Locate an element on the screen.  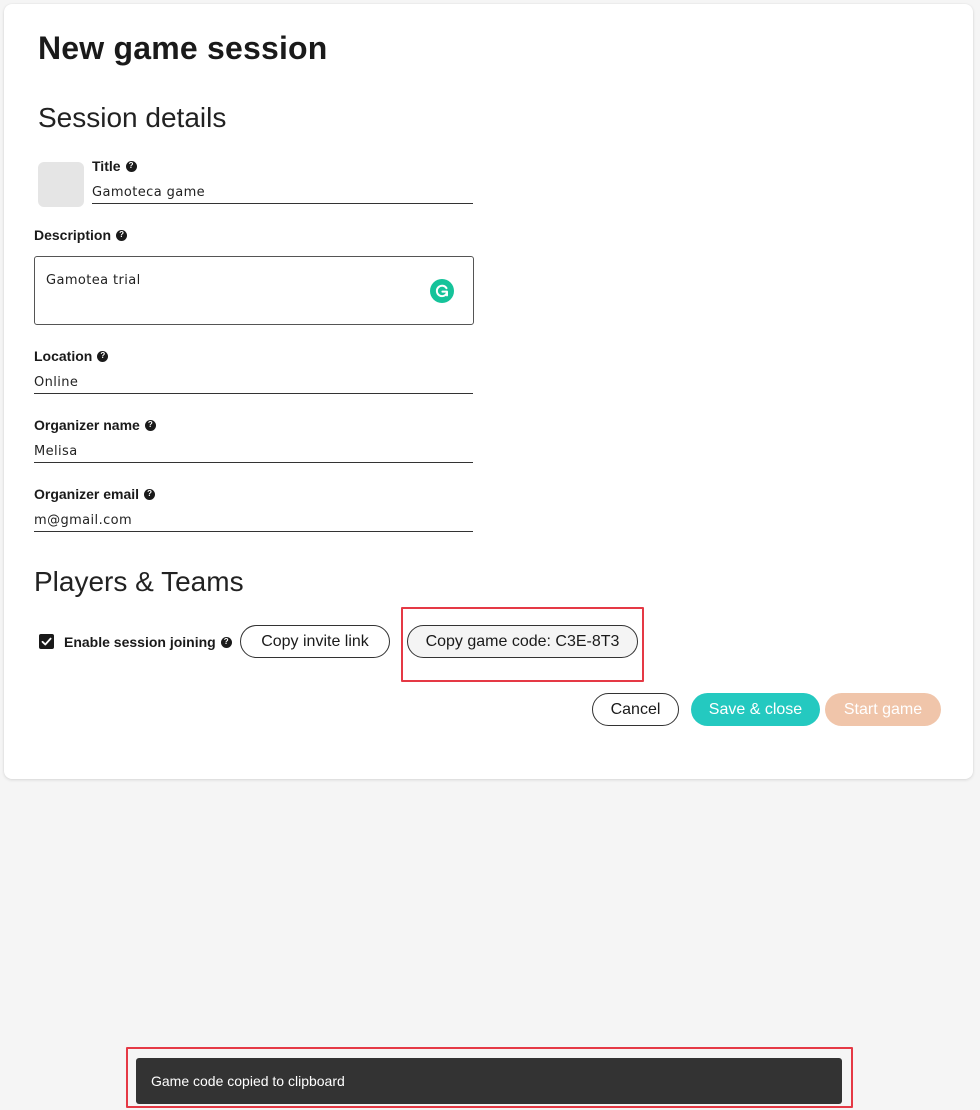
cancel-button: Cancel is located at coordinates (635, 709).